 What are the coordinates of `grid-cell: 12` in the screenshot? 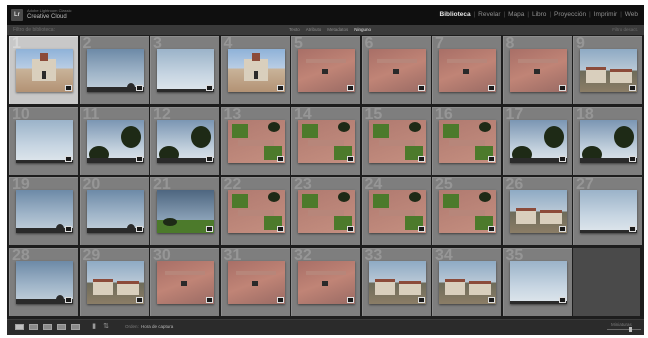 It's located at (184, 140).